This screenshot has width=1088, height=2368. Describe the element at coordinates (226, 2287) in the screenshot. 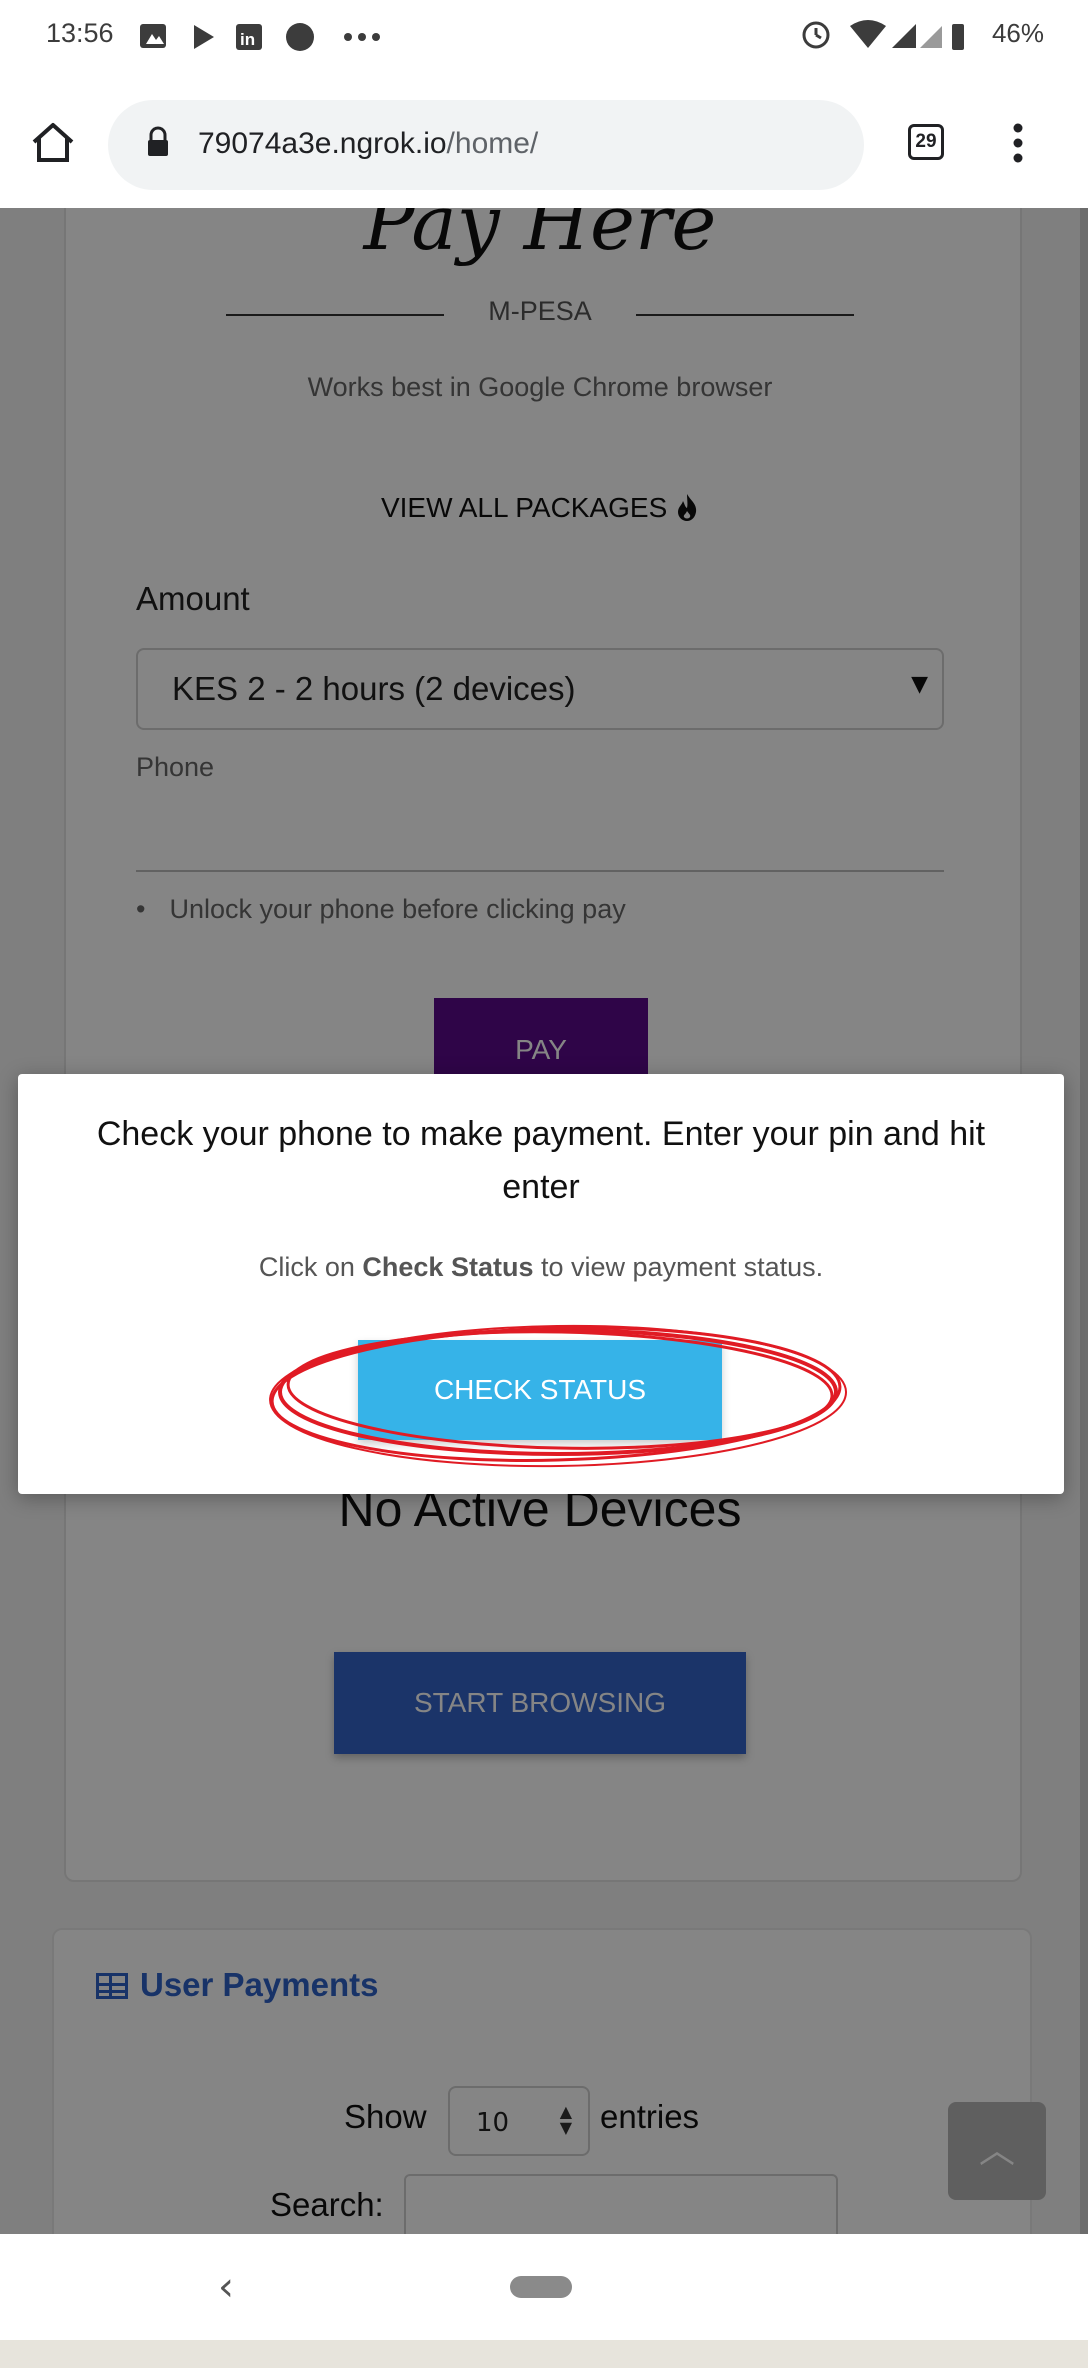

I see `back-icon: ‹` at that location.